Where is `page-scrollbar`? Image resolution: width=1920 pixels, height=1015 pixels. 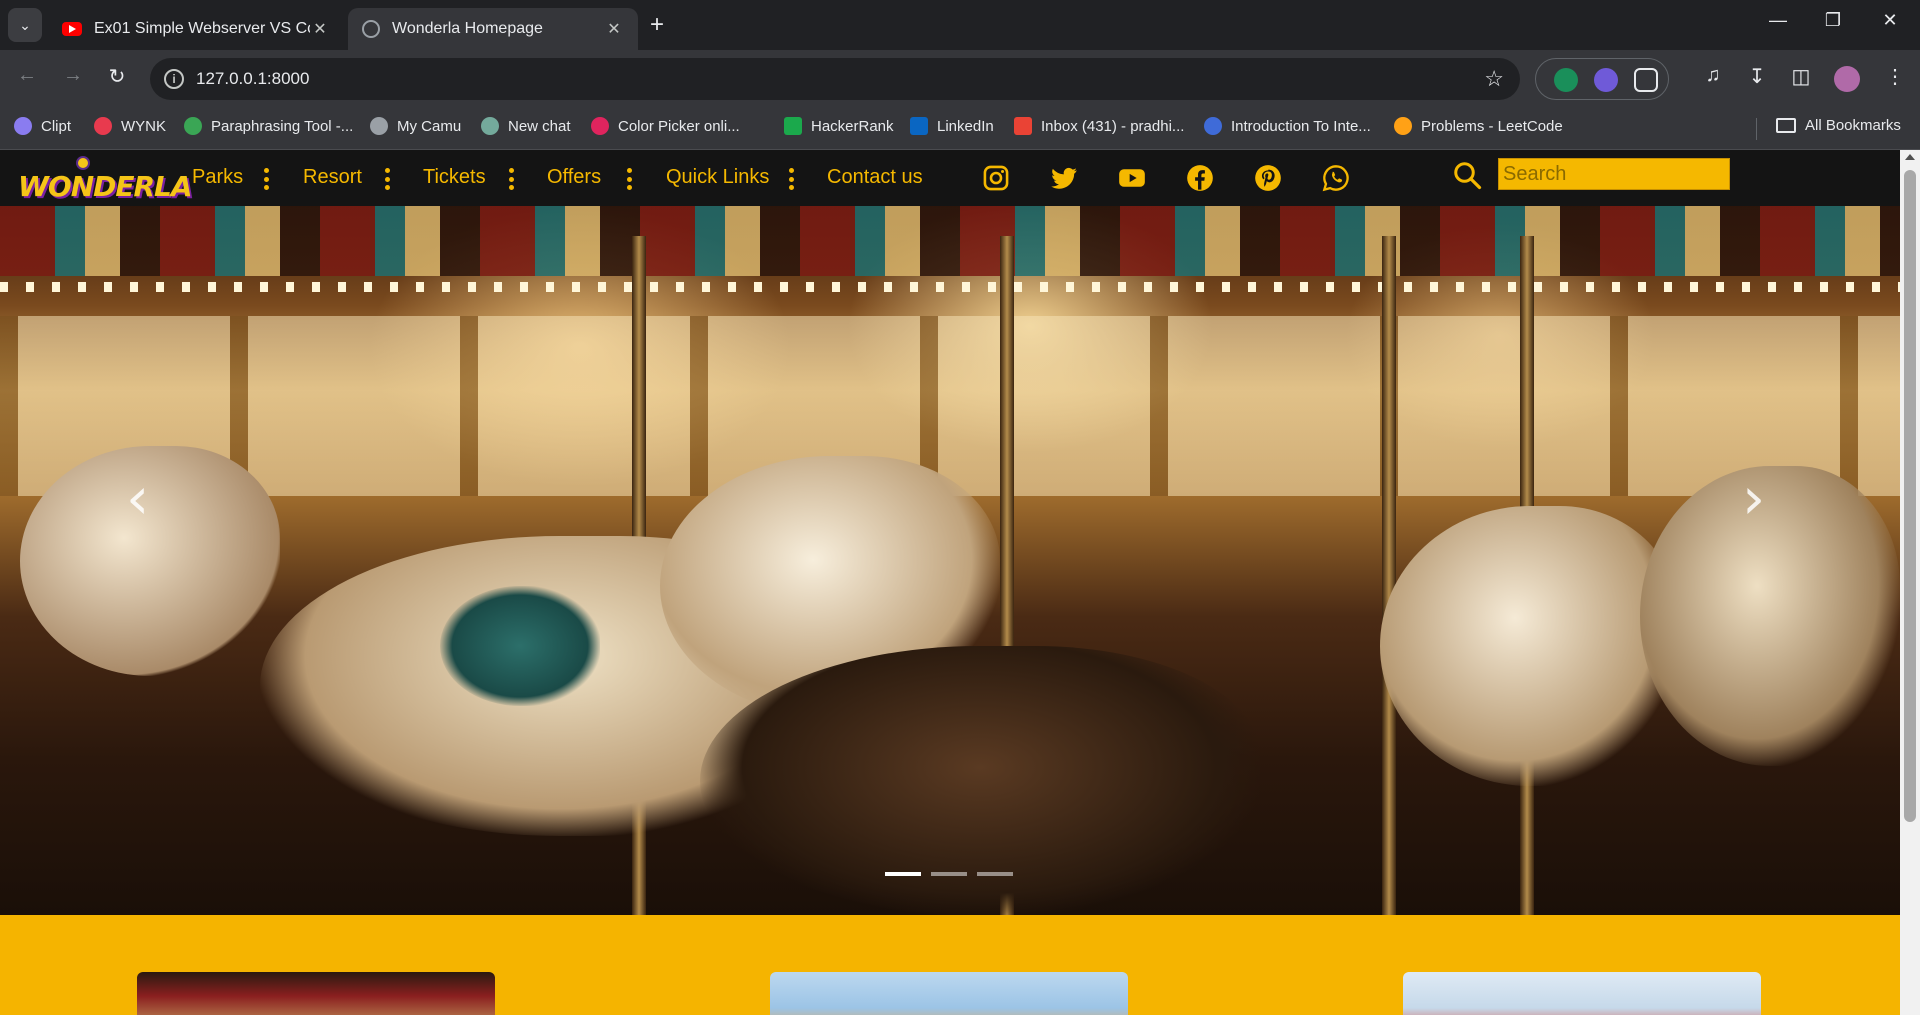
page-scrollbar is located at coordinates (1910, 582).